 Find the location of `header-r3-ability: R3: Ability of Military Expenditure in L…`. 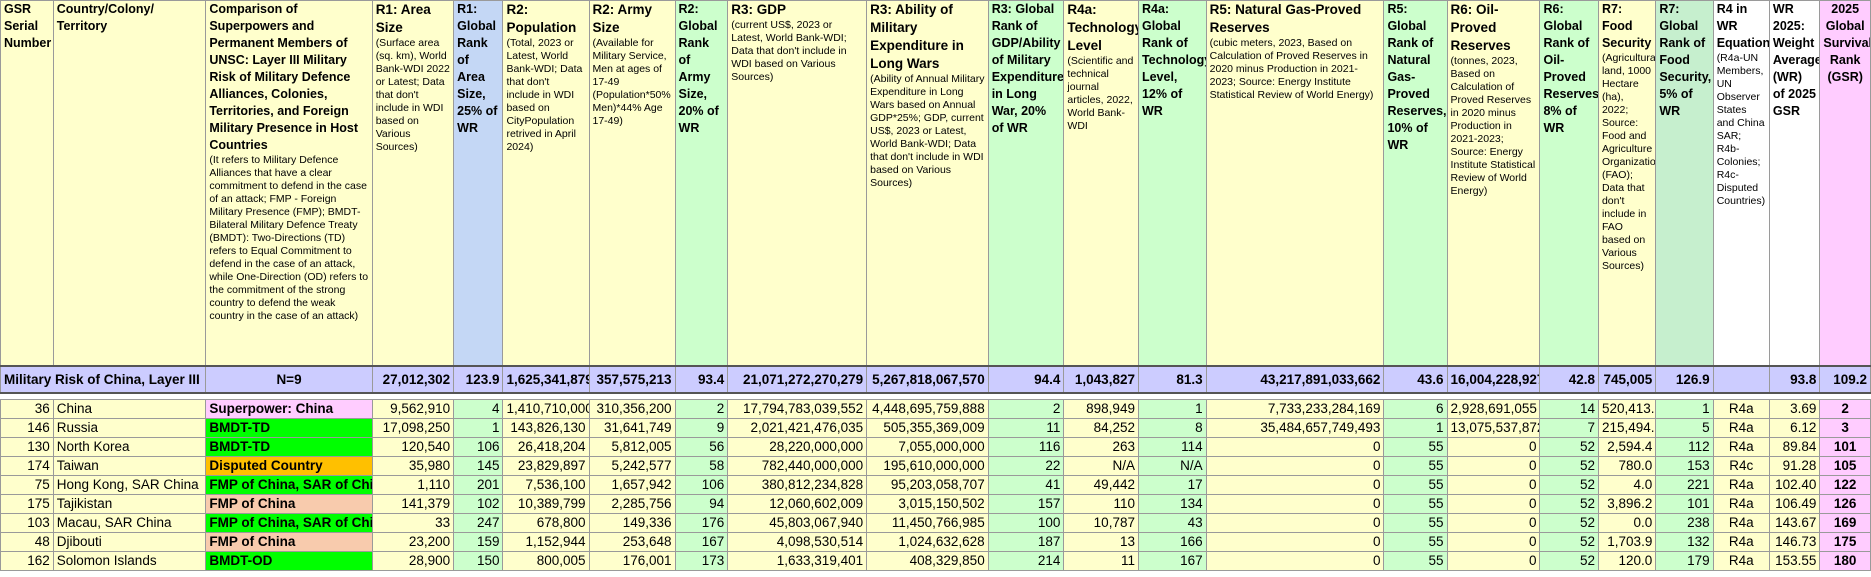

header-r3-ability: R3: Ability of Military Expenditure in L… is located at coordinates (927, 183).